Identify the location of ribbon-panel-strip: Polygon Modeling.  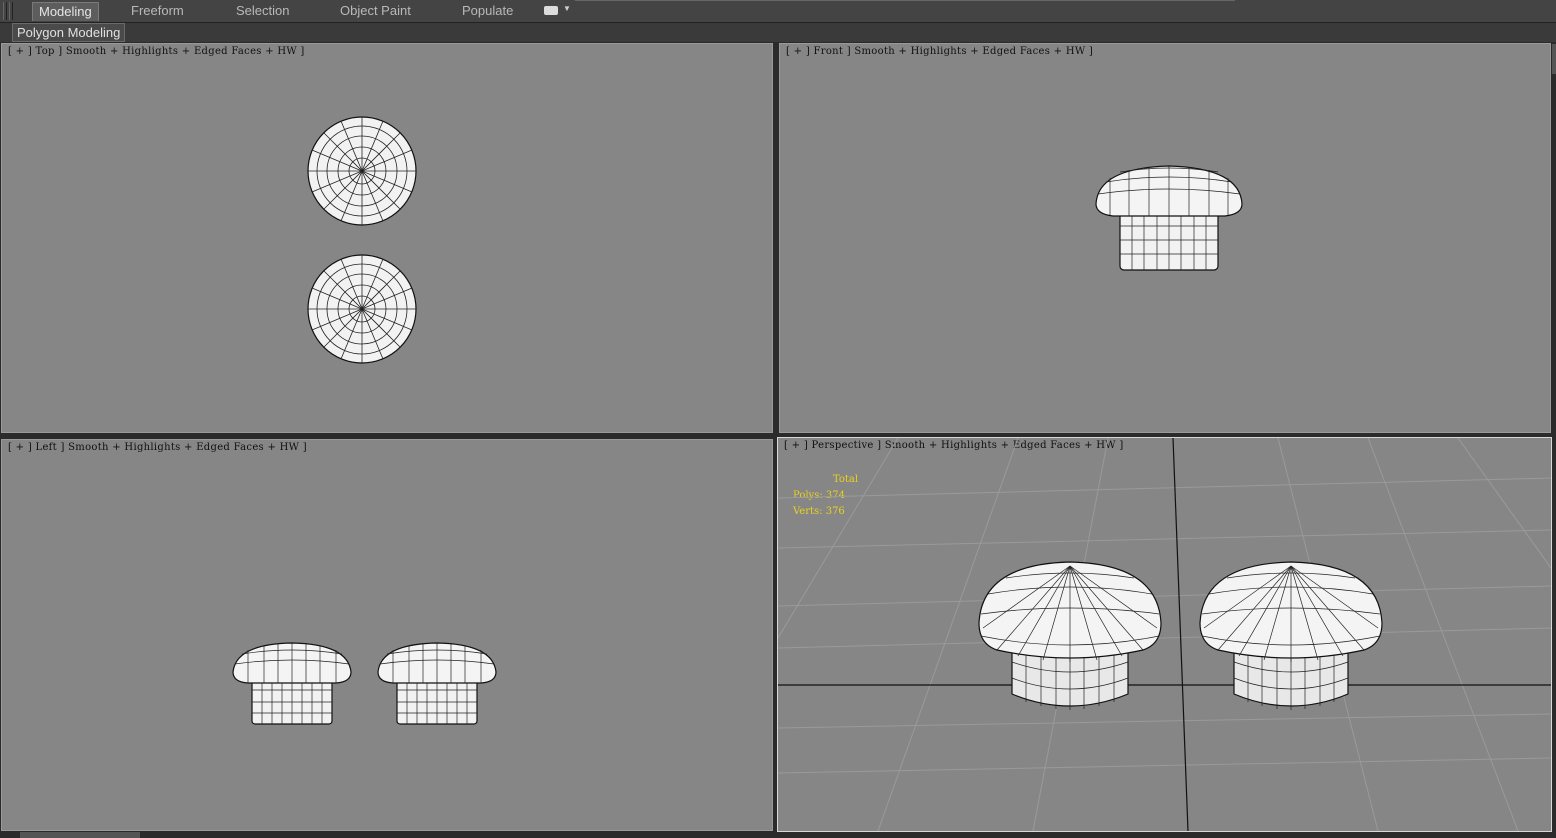
(778, 32).